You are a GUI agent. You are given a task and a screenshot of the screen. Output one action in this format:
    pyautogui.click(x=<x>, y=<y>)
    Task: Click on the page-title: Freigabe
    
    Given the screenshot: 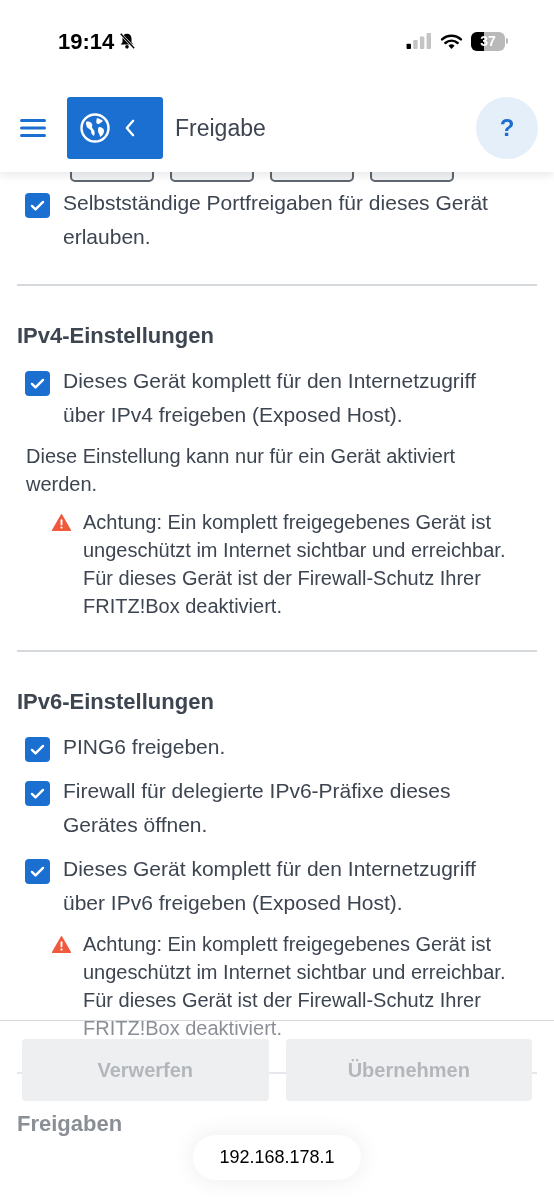 What is the action you would take?
    pyautogui.click(x=220, y=128)
    